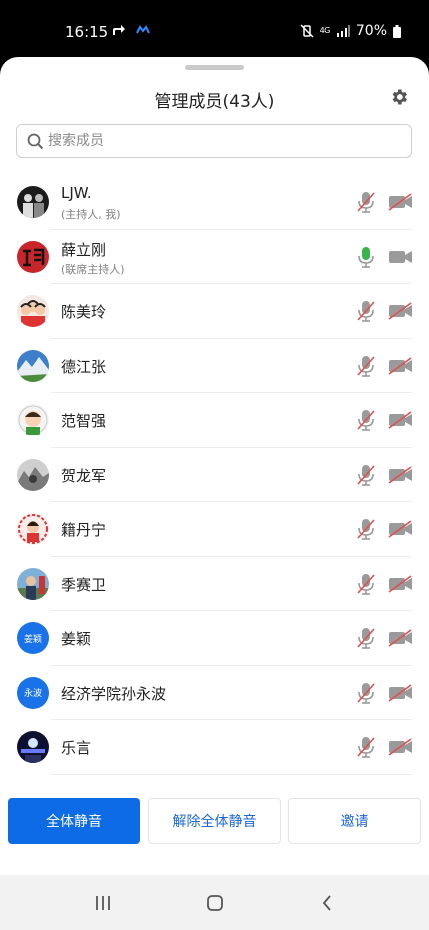 Image resolution: width=429 pixels, height=930 pixels. What do you see at coordinates (214, 67) in the screenshot?
I see `drag-handle` at bounding box center [214, 67].